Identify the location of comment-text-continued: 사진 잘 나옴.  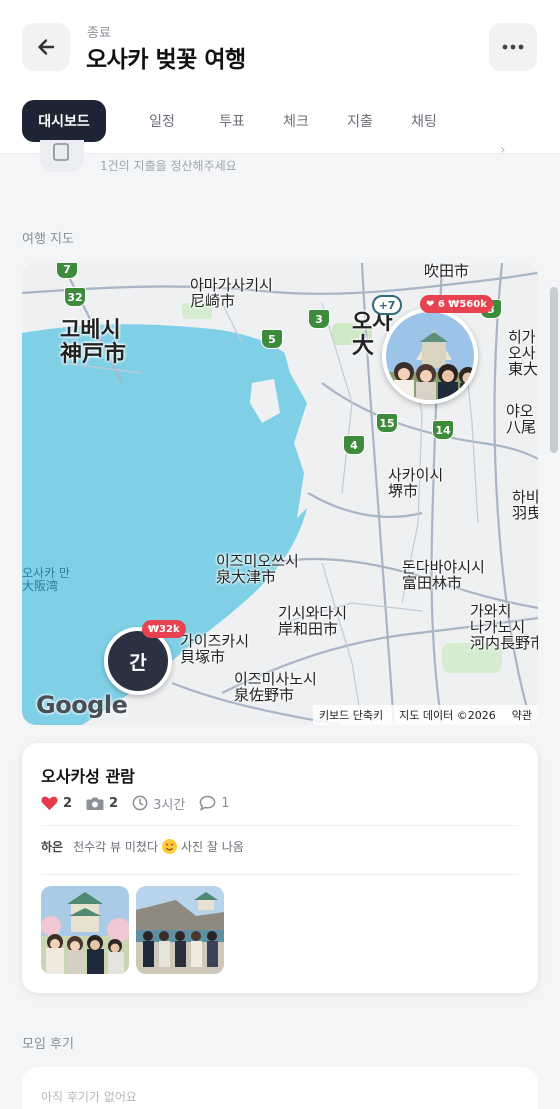
(212, 847).